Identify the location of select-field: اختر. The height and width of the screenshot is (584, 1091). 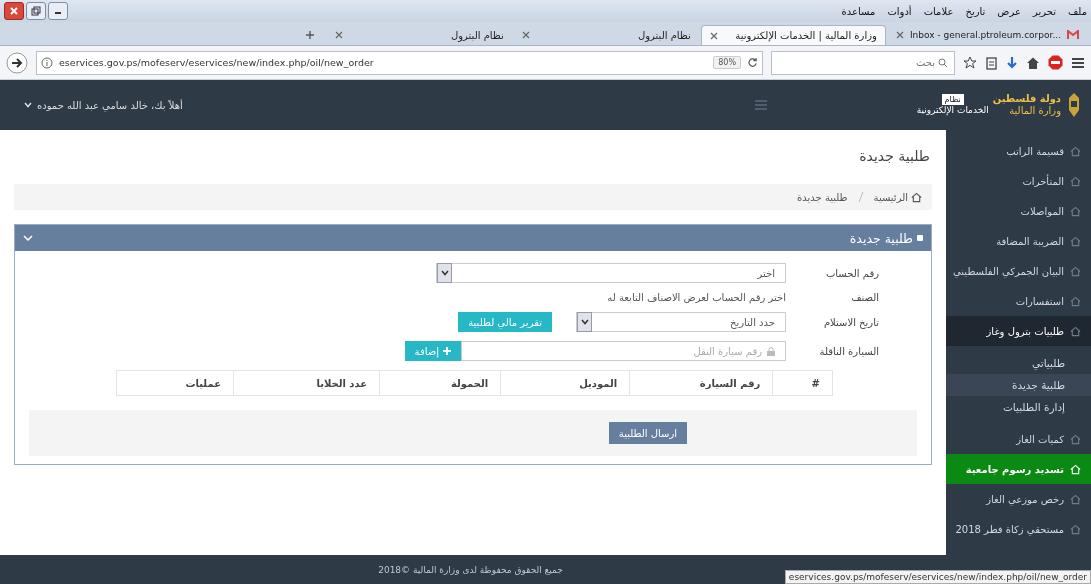
(611, 273).